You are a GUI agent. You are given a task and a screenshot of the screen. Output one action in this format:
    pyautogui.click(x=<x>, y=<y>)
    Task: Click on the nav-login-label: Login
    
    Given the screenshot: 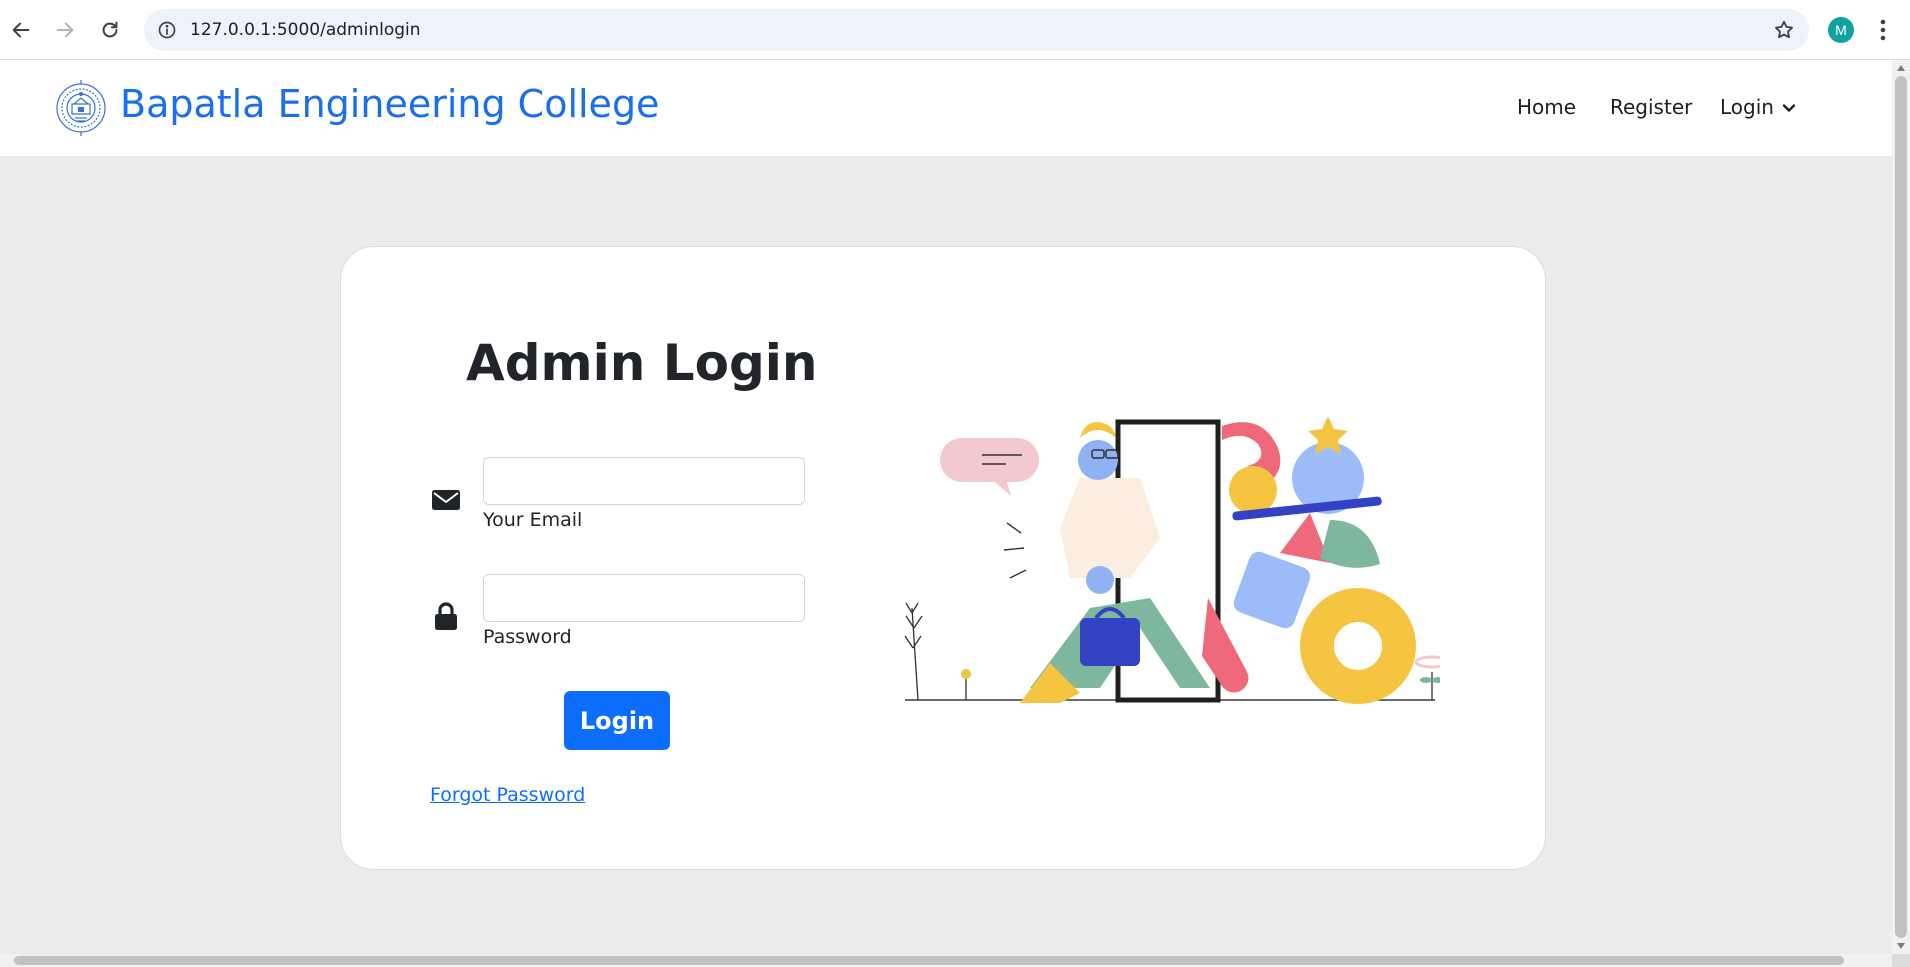 What is the action you would take?
    pyautogui.click(x=1747, y=107)
    